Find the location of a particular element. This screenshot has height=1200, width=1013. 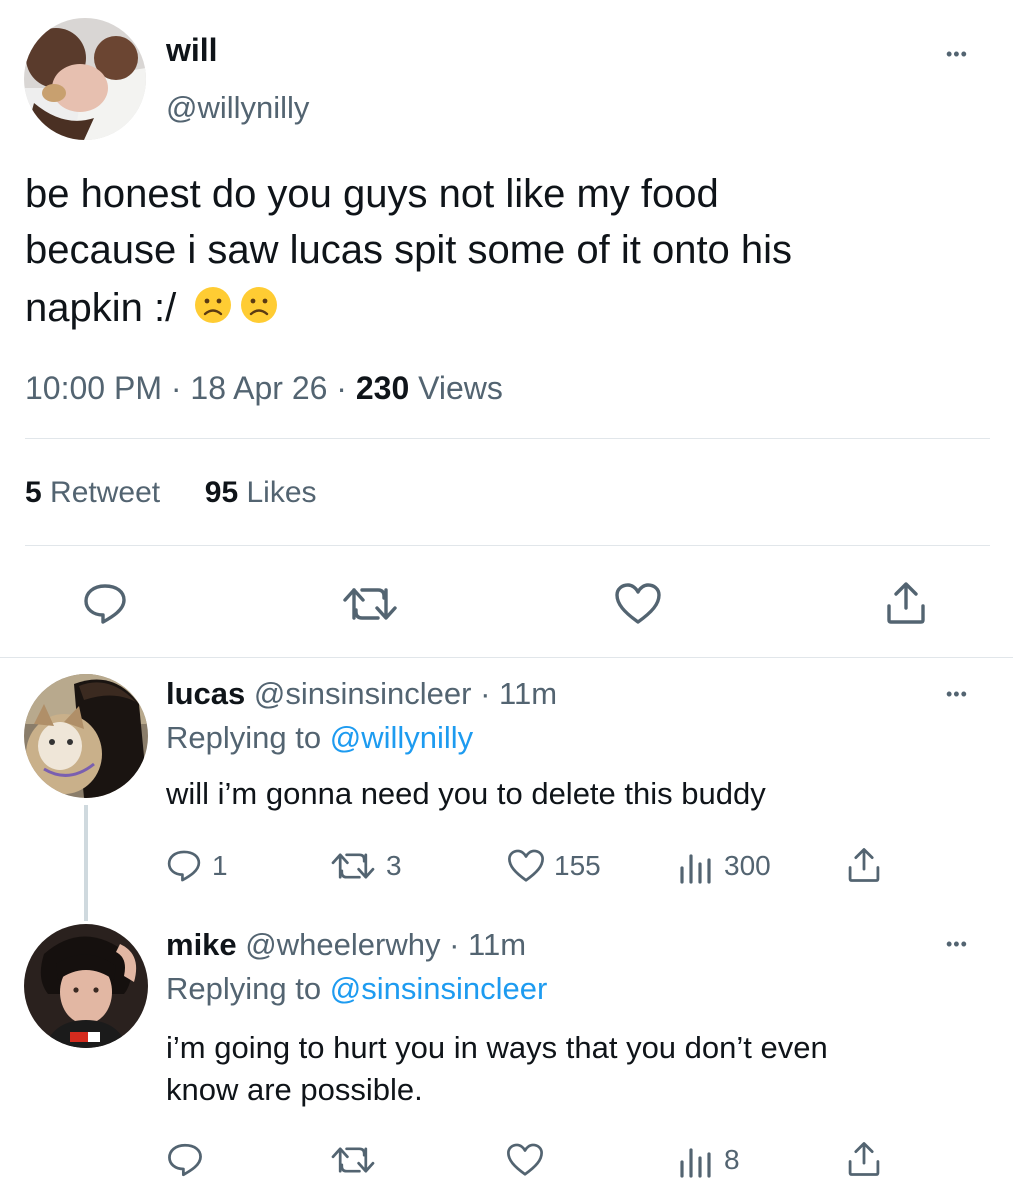

handle: @willynilly is located at coordinates (237, 108).